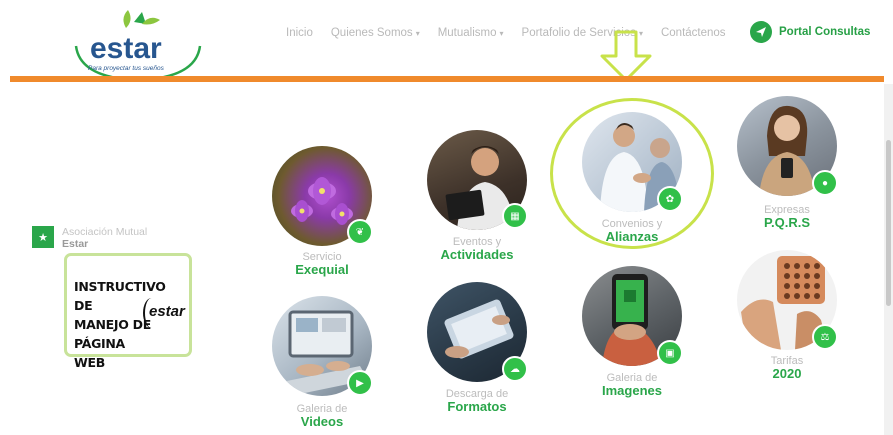  What do you see at coordinates (670, 199) in the screenshot?
I see `handshake-icon: ✿` at bounding box center [670, 199].